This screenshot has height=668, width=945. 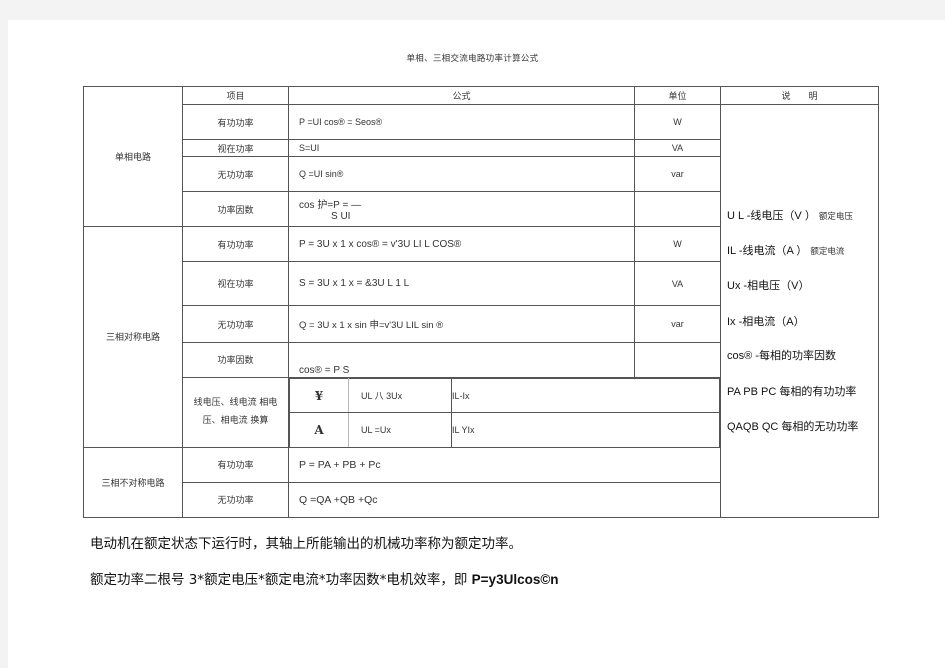 I want to click on category-three-phase-symmetric: 三相对称电路, so click(x=133, y=337).